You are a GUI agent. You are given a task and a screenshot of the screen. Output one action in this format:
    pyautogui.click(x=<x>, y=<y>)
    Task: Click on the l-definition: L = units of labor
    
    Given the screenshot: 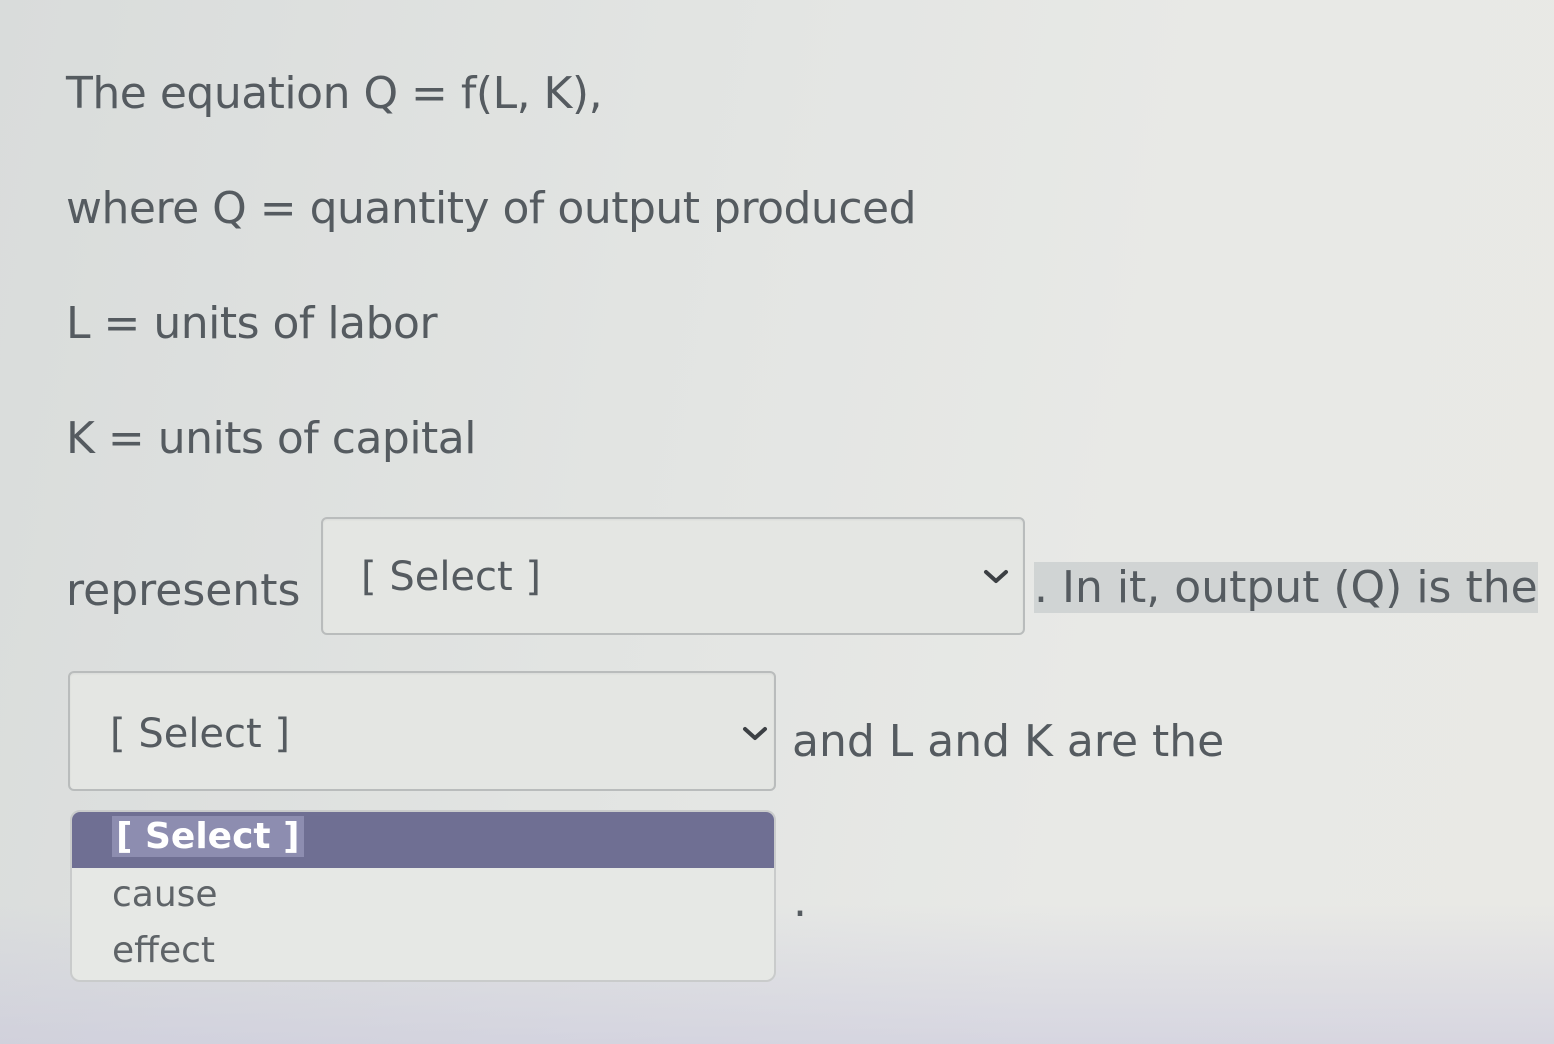 What is the action you would take?
    pyautogui.click(x=252, y=323)
    